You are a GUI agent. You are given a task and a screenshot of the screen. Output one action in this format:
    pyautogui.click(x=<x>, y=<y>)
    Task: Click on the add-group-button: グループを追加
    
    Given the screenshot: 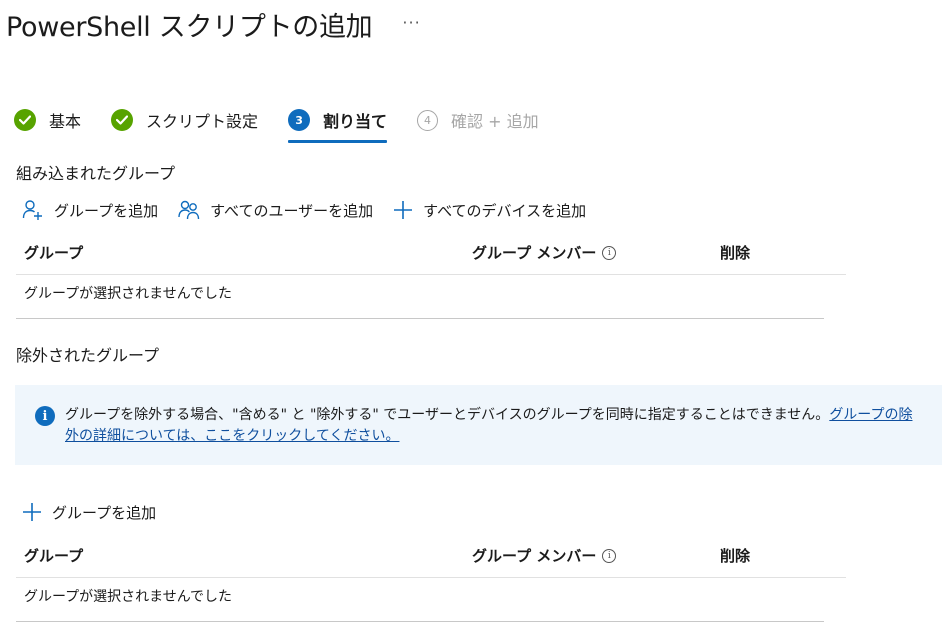 What is the action you would take?
    pyautogui.click(x=90, y=210)
    